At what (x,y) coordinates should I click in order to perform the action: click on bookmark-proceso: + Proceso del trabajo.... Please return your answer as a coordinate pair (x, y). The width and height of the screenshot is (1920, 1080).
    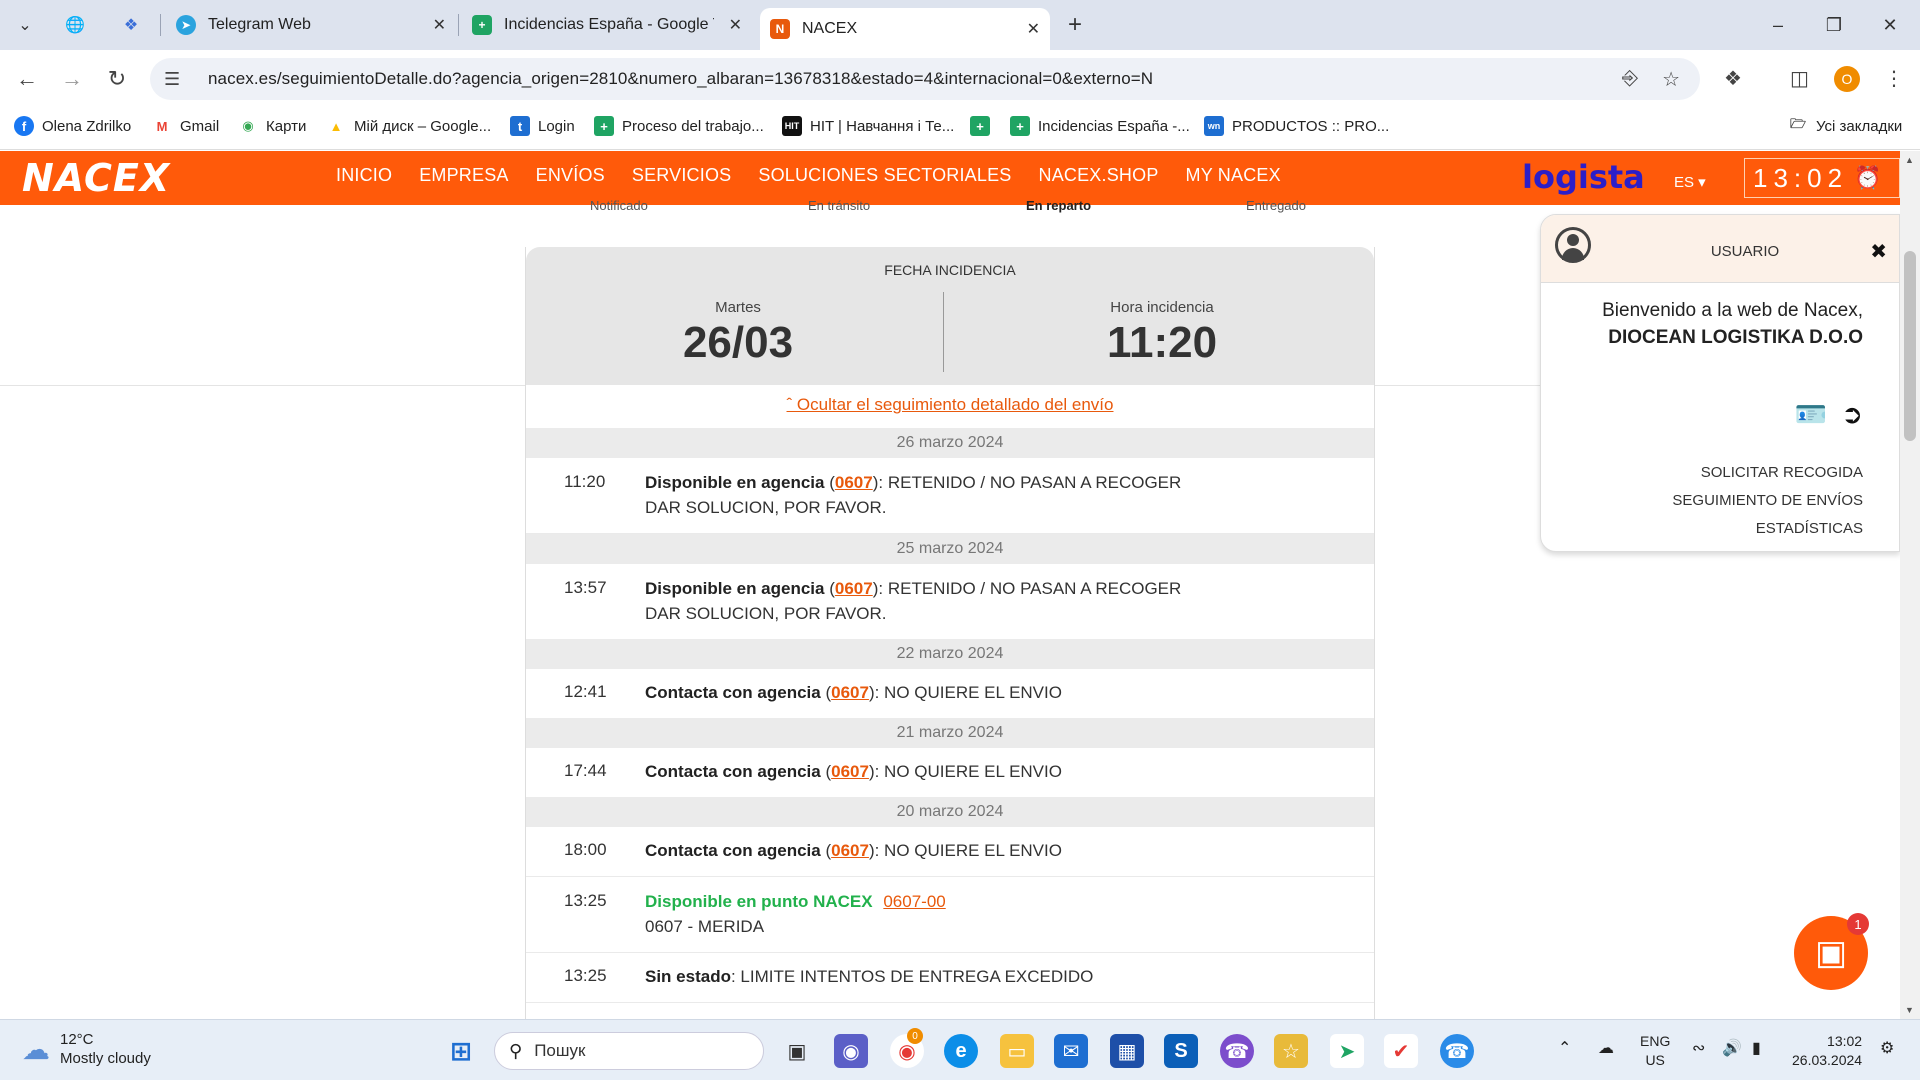
    Looking at the image, I should click on (679, 126).